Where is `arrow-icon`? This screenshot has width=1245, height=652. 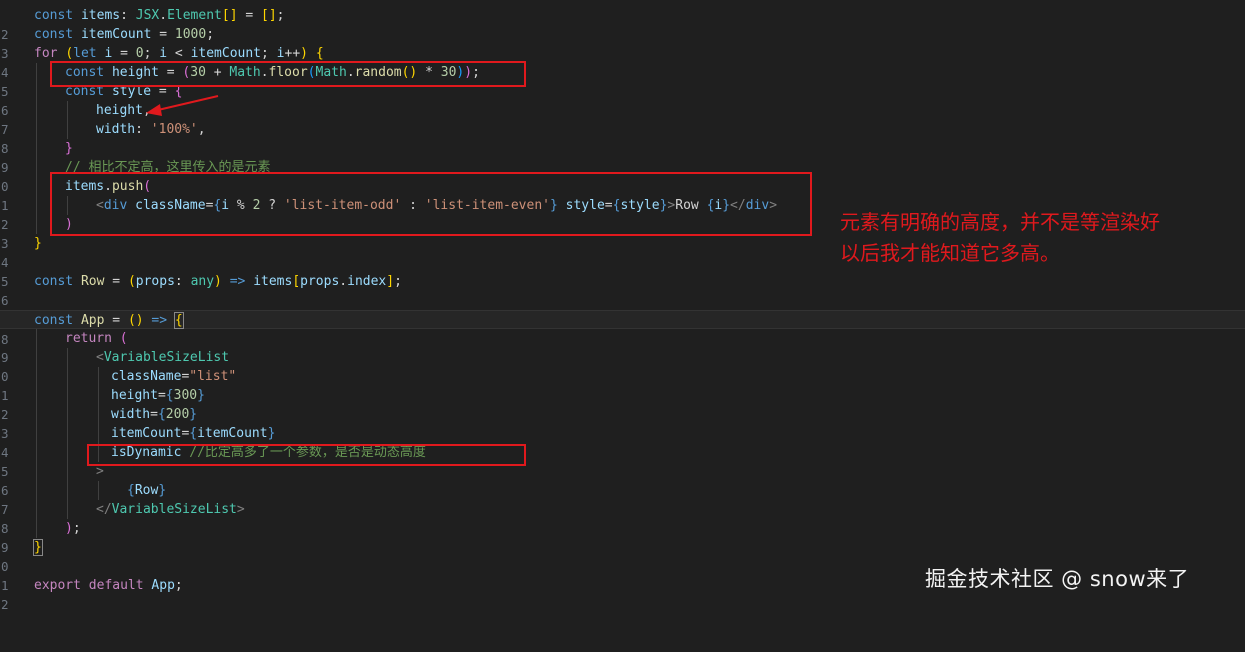
arrow-icon is located at coordinates (182, 105).